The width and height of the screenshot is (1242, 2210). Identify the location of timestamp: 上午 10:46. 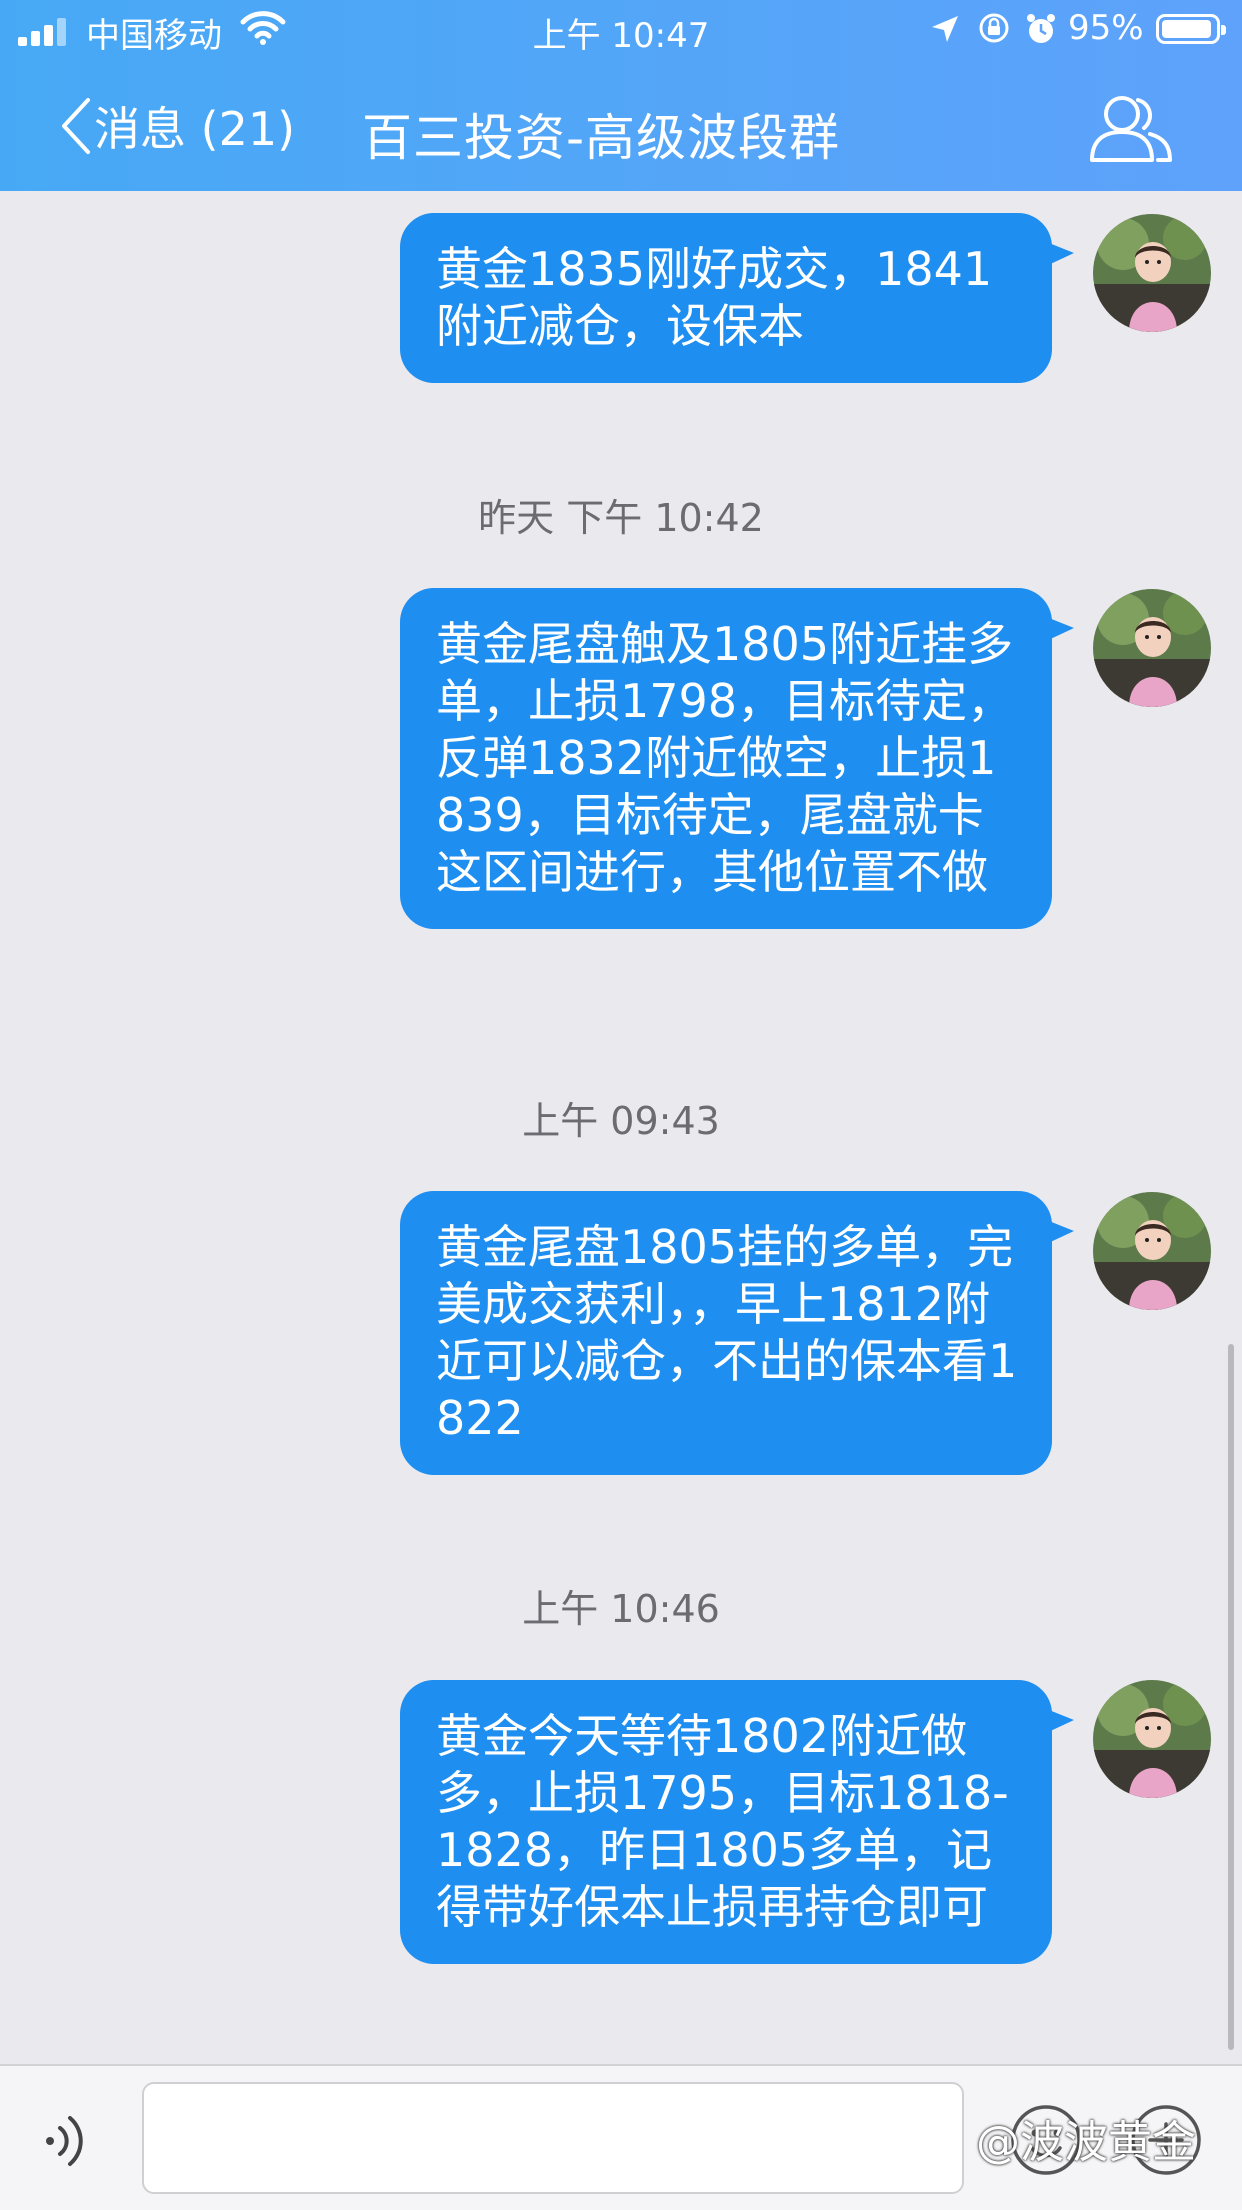
(621, 1609).